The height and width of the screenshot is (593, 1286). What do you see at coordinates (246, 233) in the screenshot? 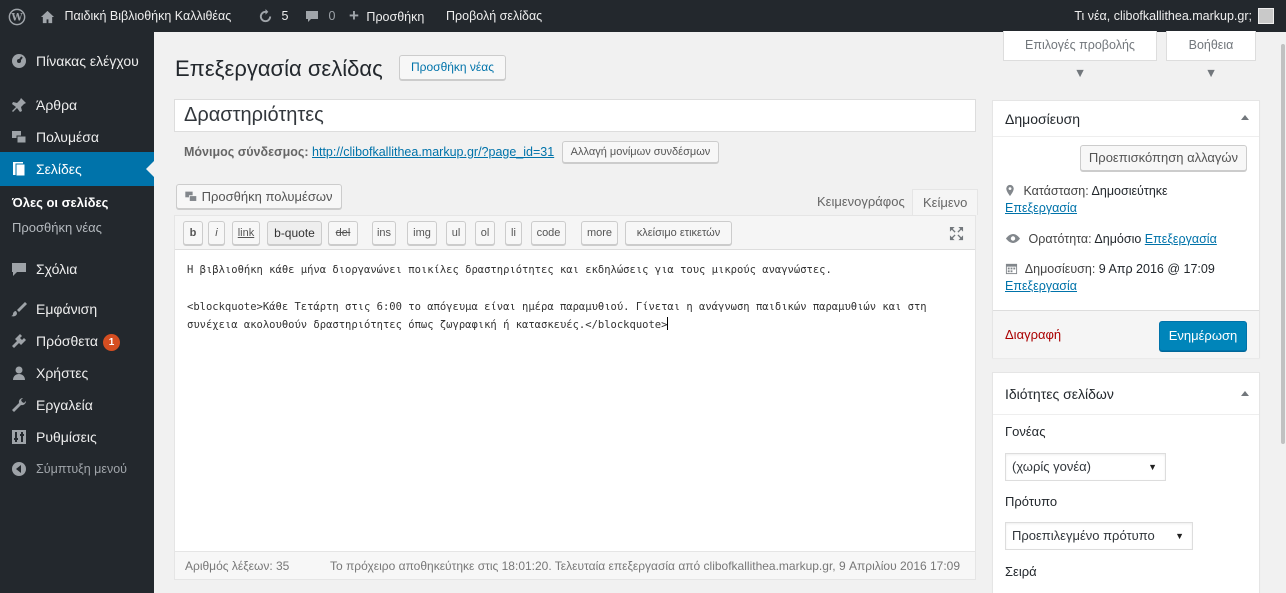
I see `quicktag-link: link` at bounding box center [246, 233].